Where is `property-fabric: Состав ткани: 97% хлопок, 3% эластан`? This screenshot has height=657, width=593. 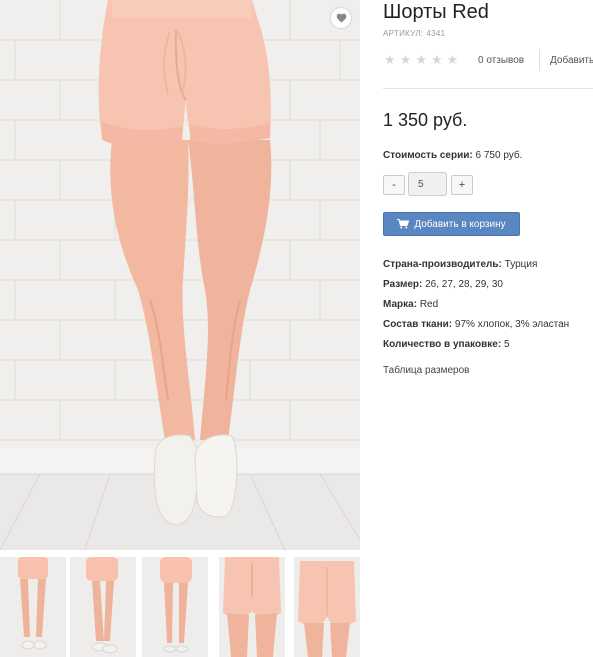 property-fabric: Состав ткани: 97% хлопок, 3% эластан is located at coordinates (476, 328).